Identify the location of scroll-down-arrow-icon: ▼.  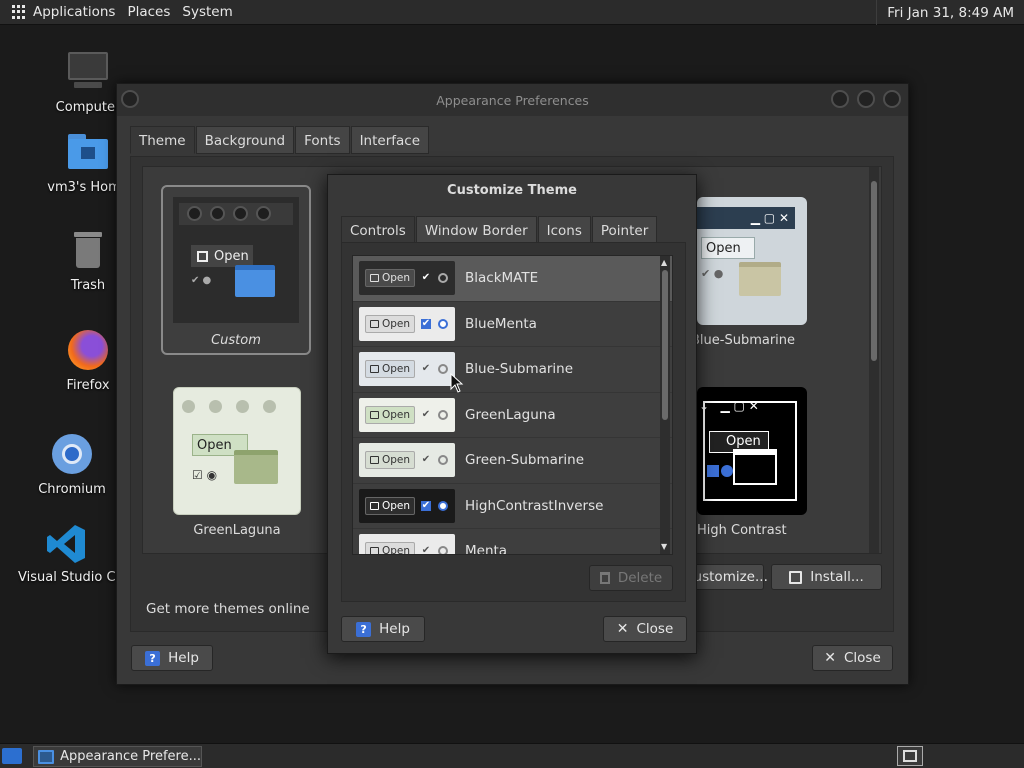
(664, 546).